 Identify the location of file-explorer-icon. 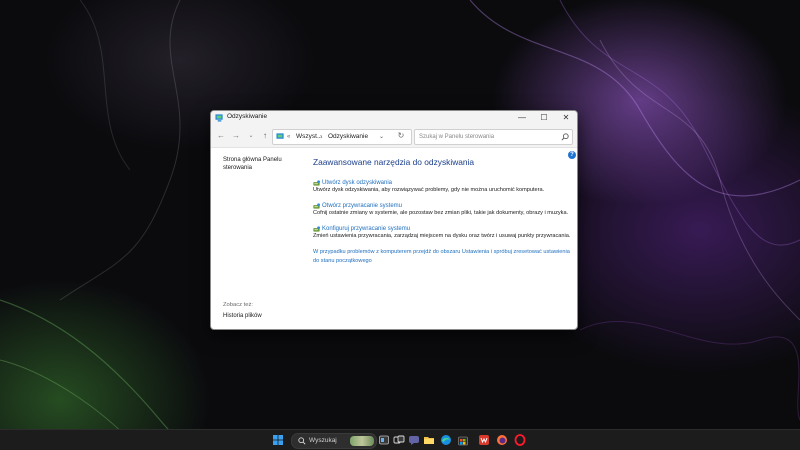
(429, 440).